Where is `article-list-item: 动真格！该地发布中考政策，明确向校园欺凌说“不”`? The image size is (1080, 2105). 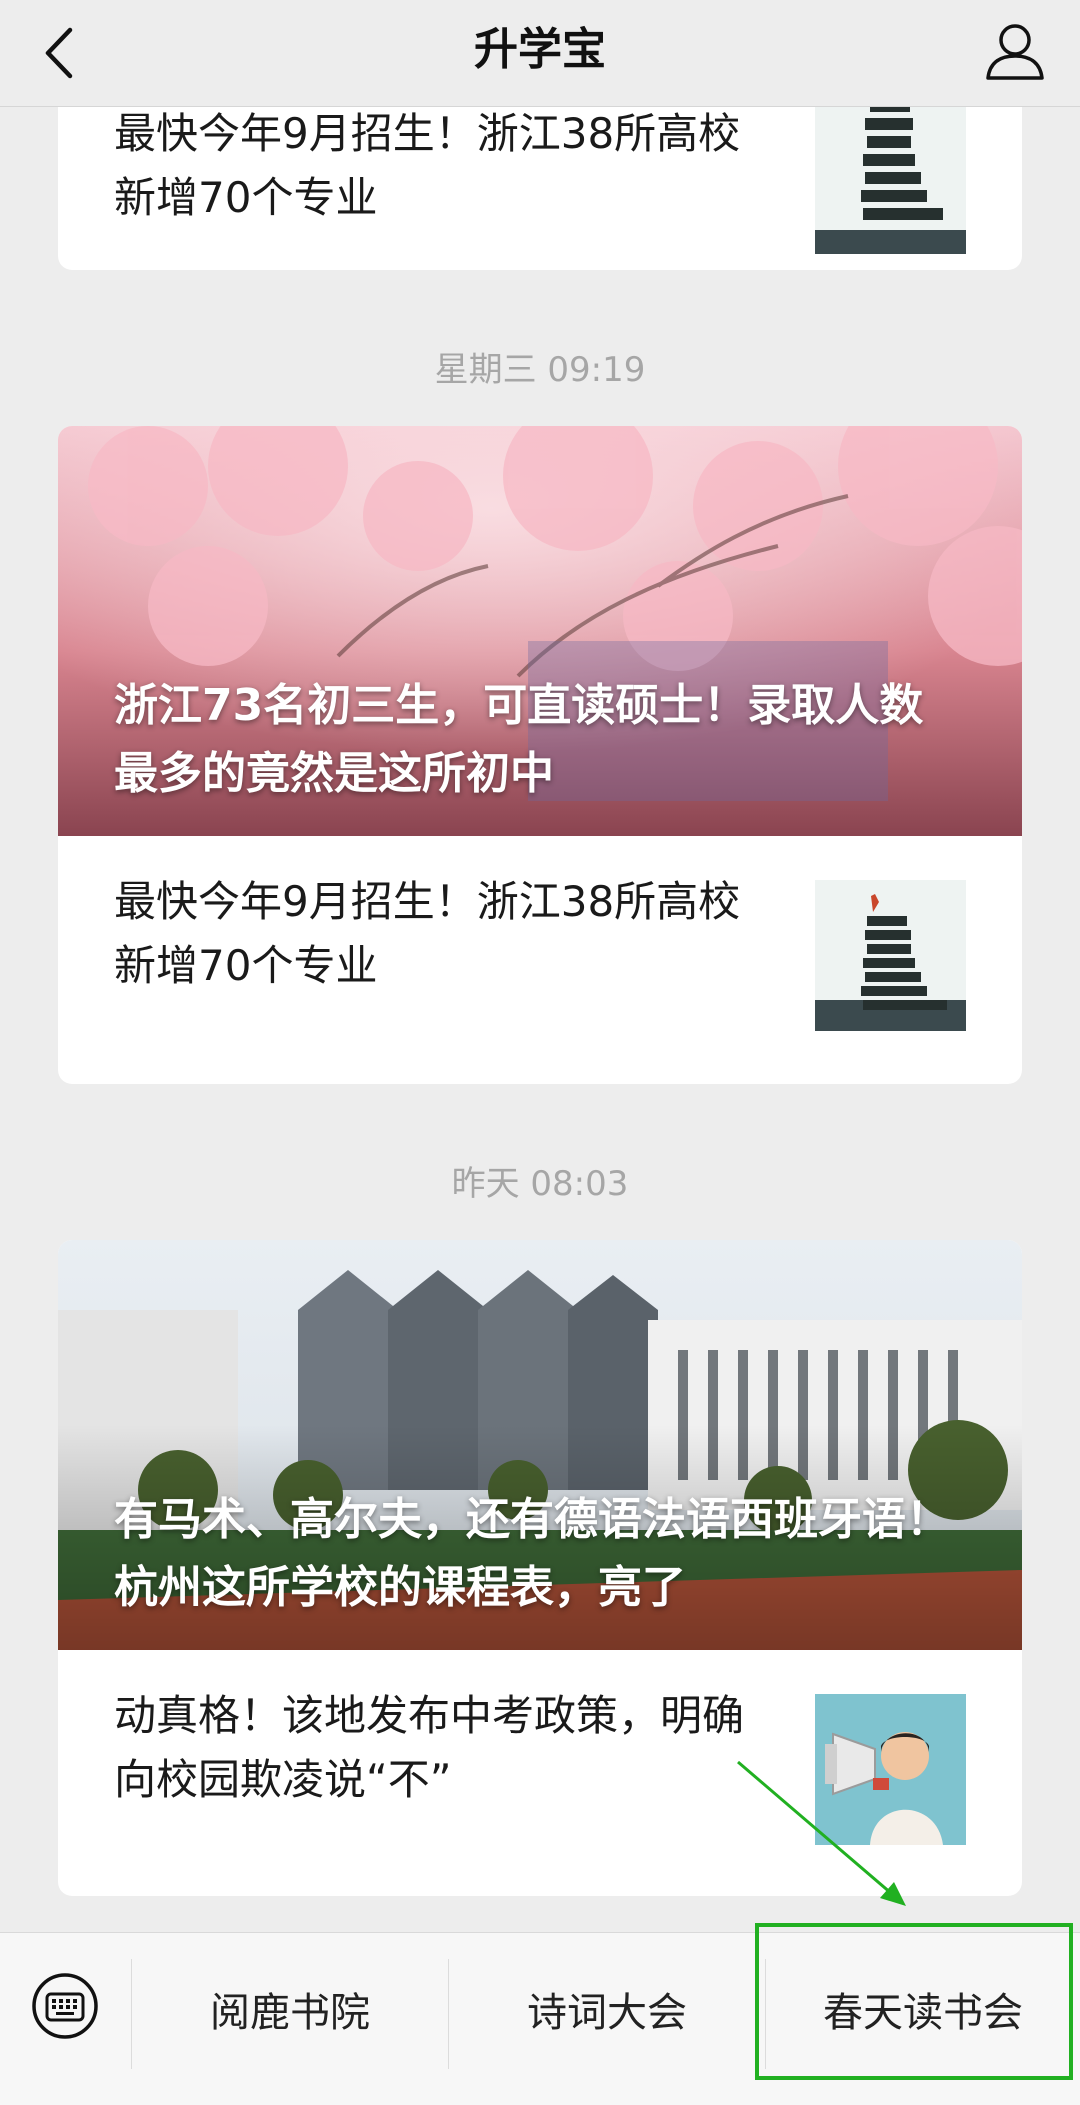 article-list-item: 动真格！该地发布中考政策，明确向校园欺凌说“不” is located at coordinates (540, 1773).